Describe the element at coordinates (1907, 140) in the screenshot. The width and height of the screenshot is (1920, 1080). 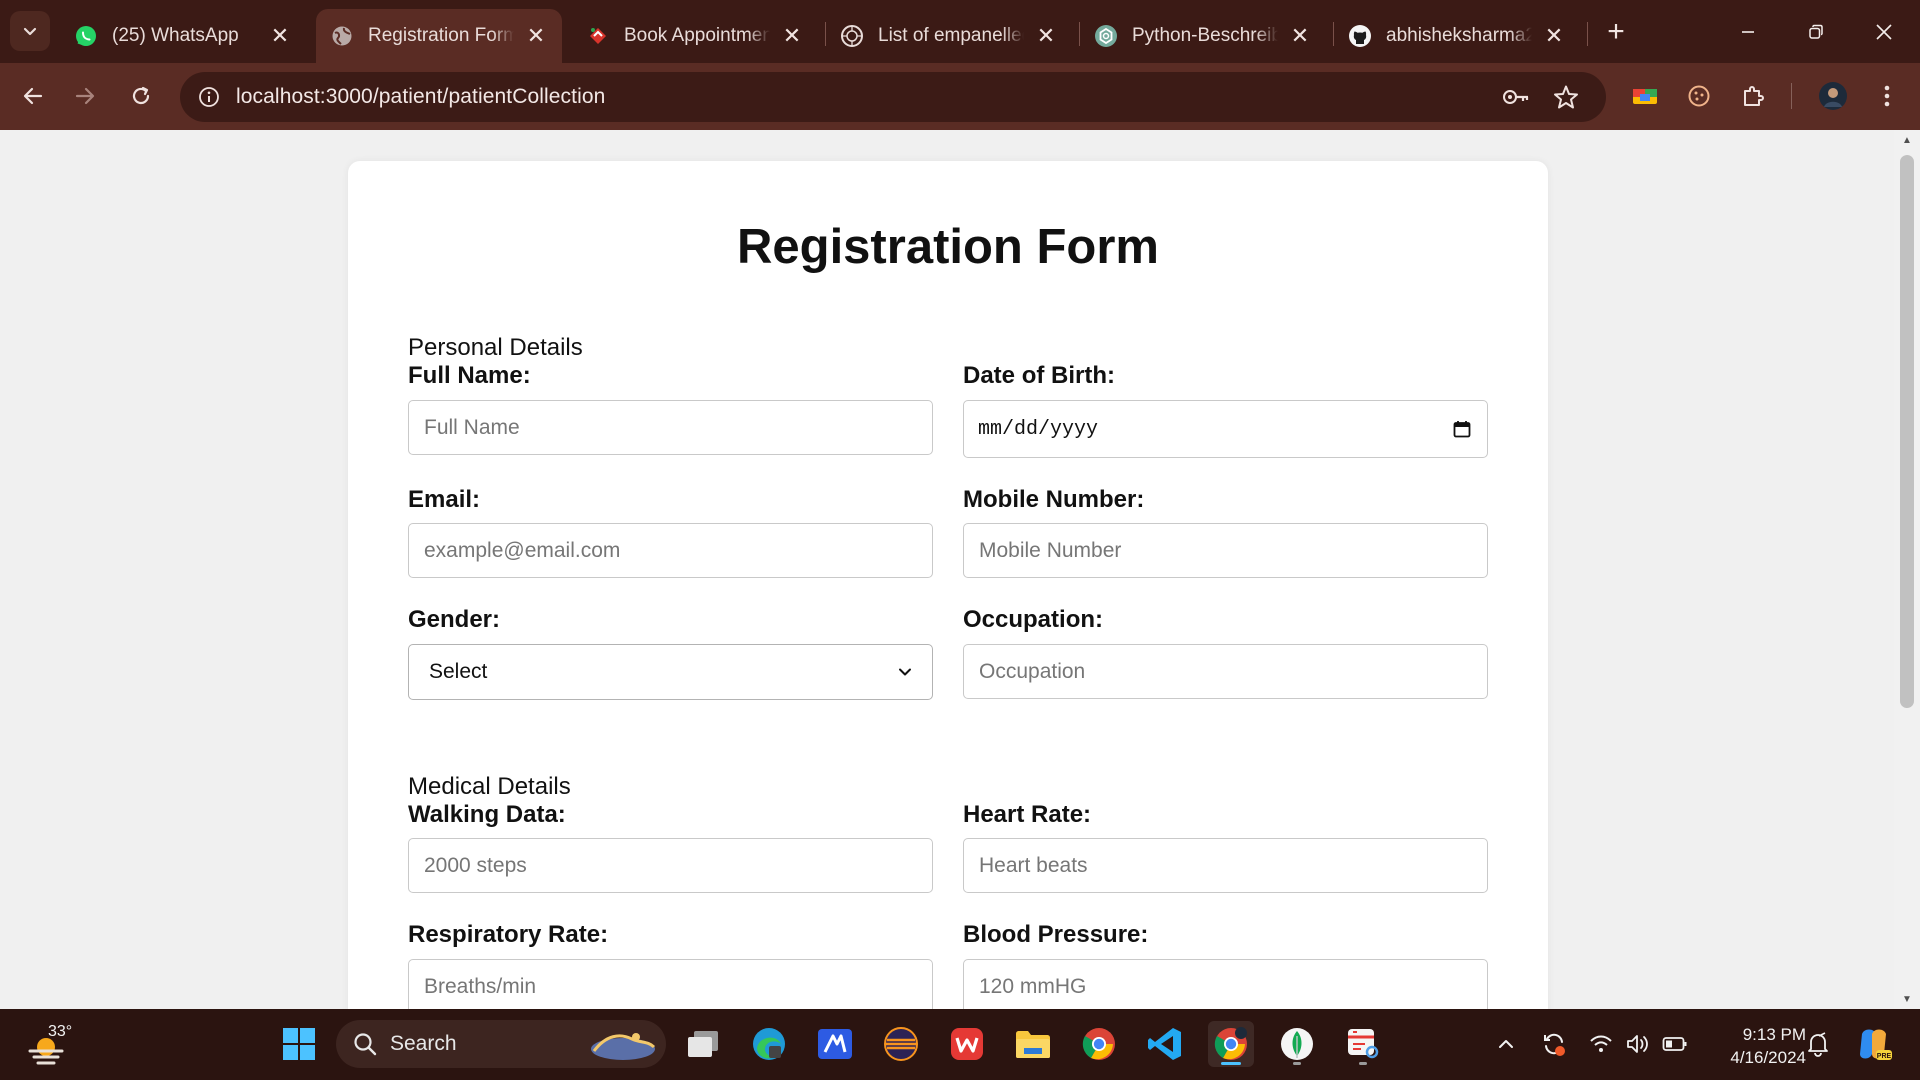
I see `scroll-up-arrow-icon: ▲` at that location.